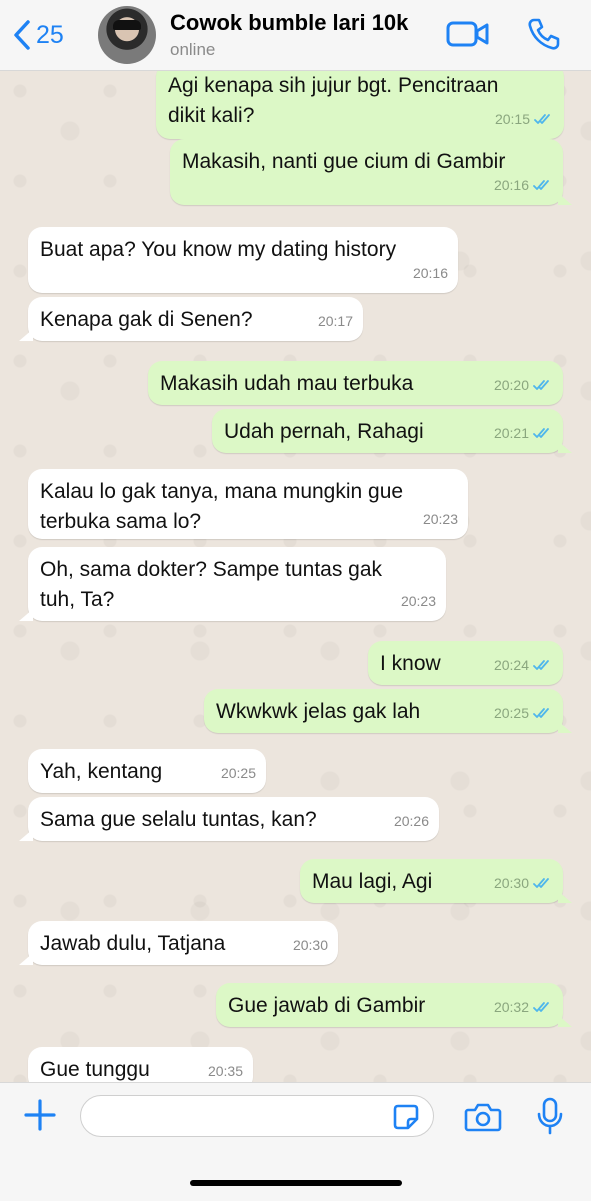  What do you see at coordinates (511, 433) in the screenshot?
I see `message-time: 20:21` at bounding box center [511, 433].